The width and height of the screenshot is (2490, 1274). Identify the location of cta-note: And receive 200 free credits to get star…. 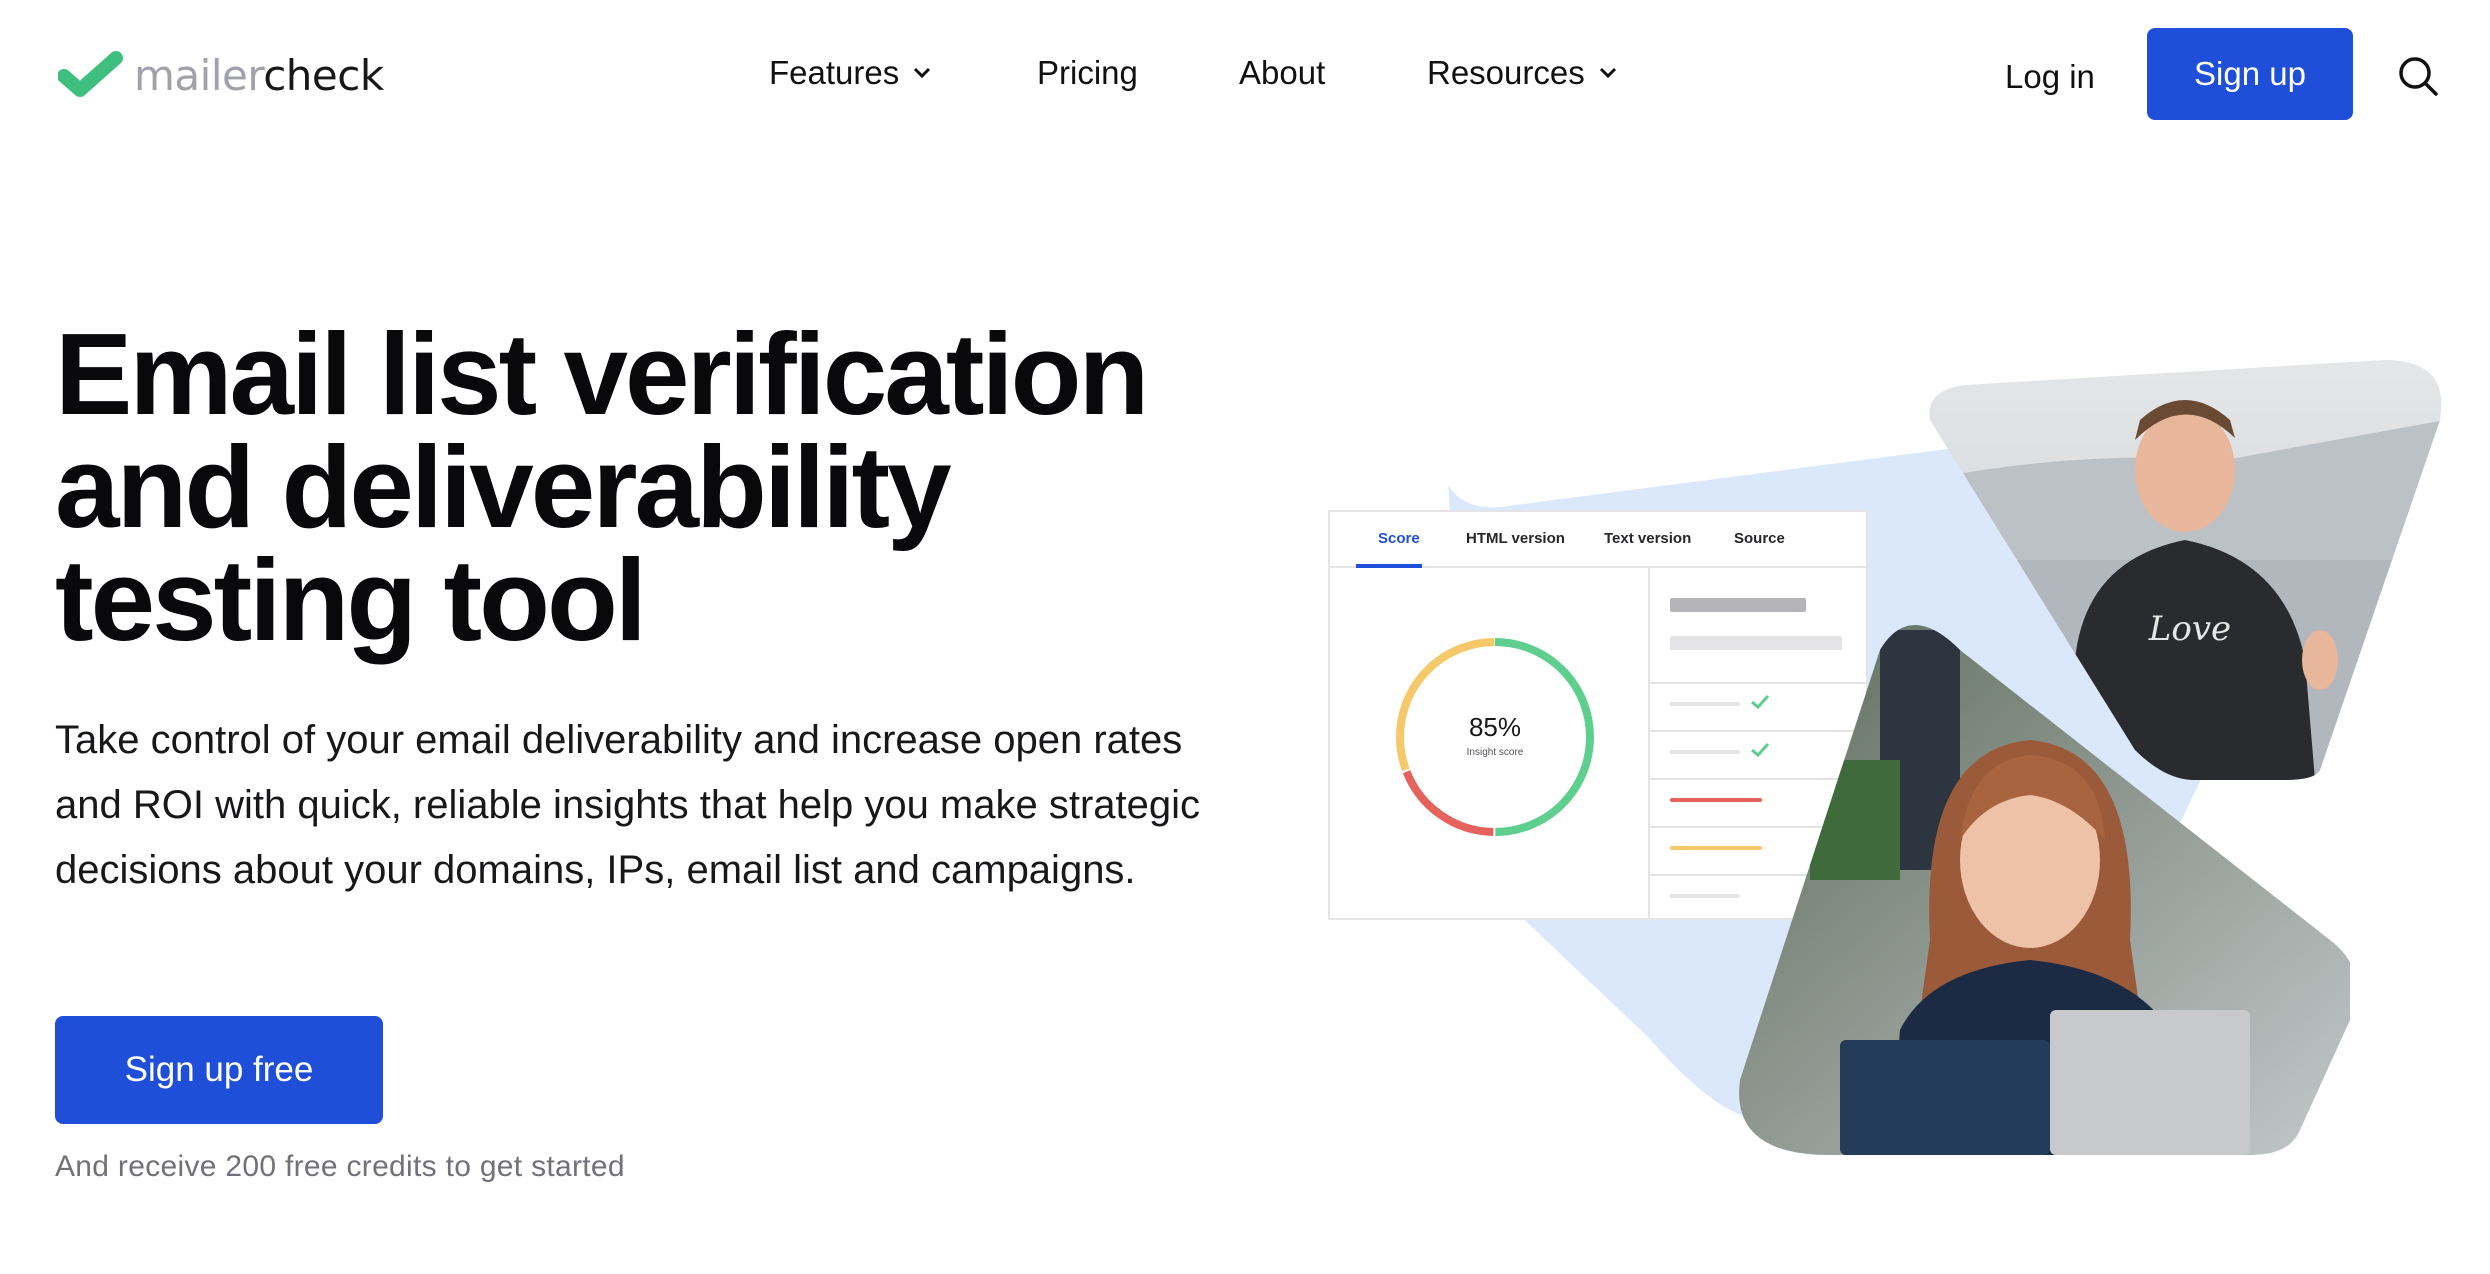
(340, 1166).